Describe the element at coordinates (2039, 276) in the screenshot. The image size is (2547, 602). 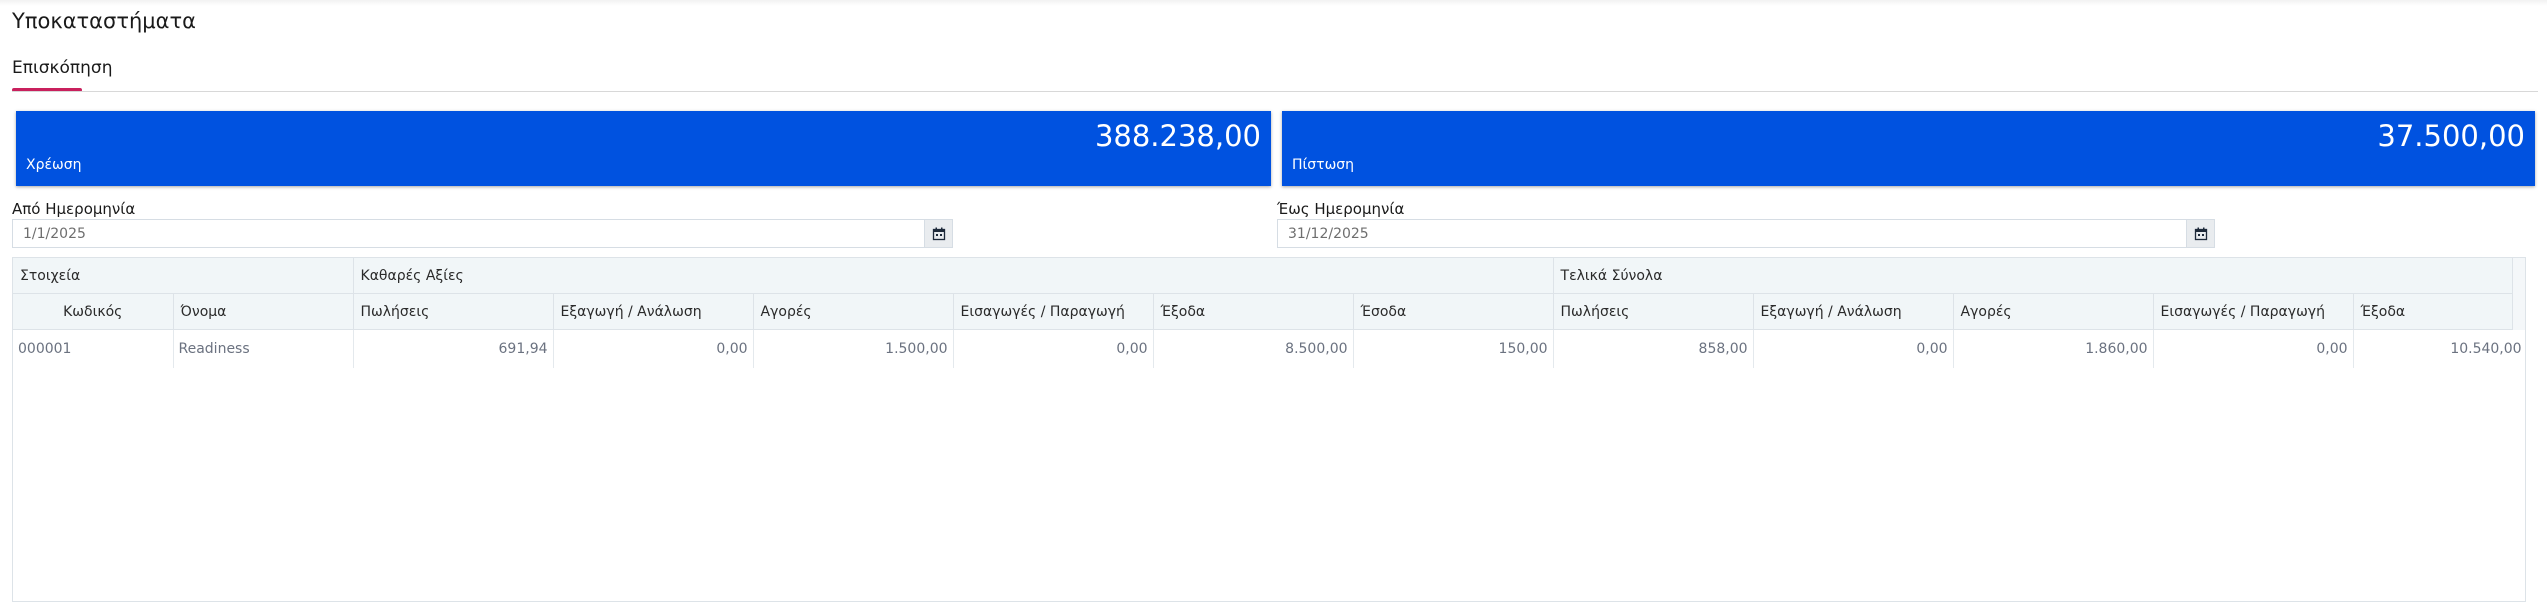
I see `group-header: Τελικά Σύνολα` at that location.